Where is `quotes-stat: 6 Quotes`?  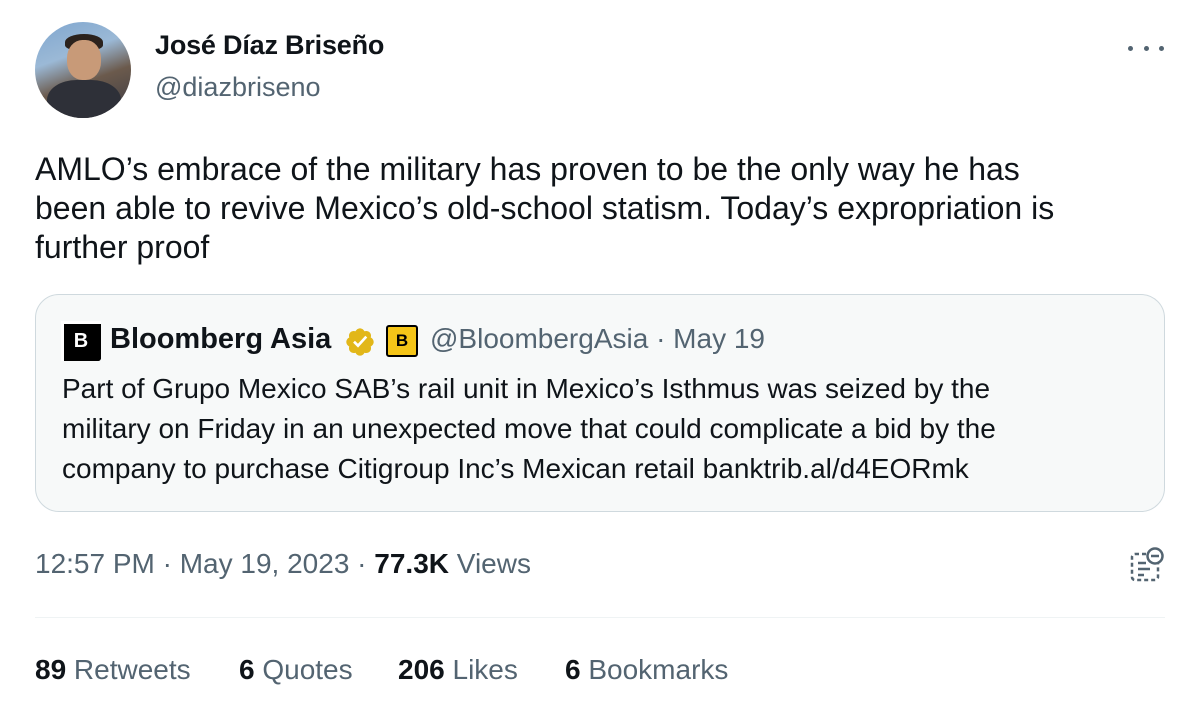 quotes-stat: 6 Quotes is located at coordinates (296, 670).